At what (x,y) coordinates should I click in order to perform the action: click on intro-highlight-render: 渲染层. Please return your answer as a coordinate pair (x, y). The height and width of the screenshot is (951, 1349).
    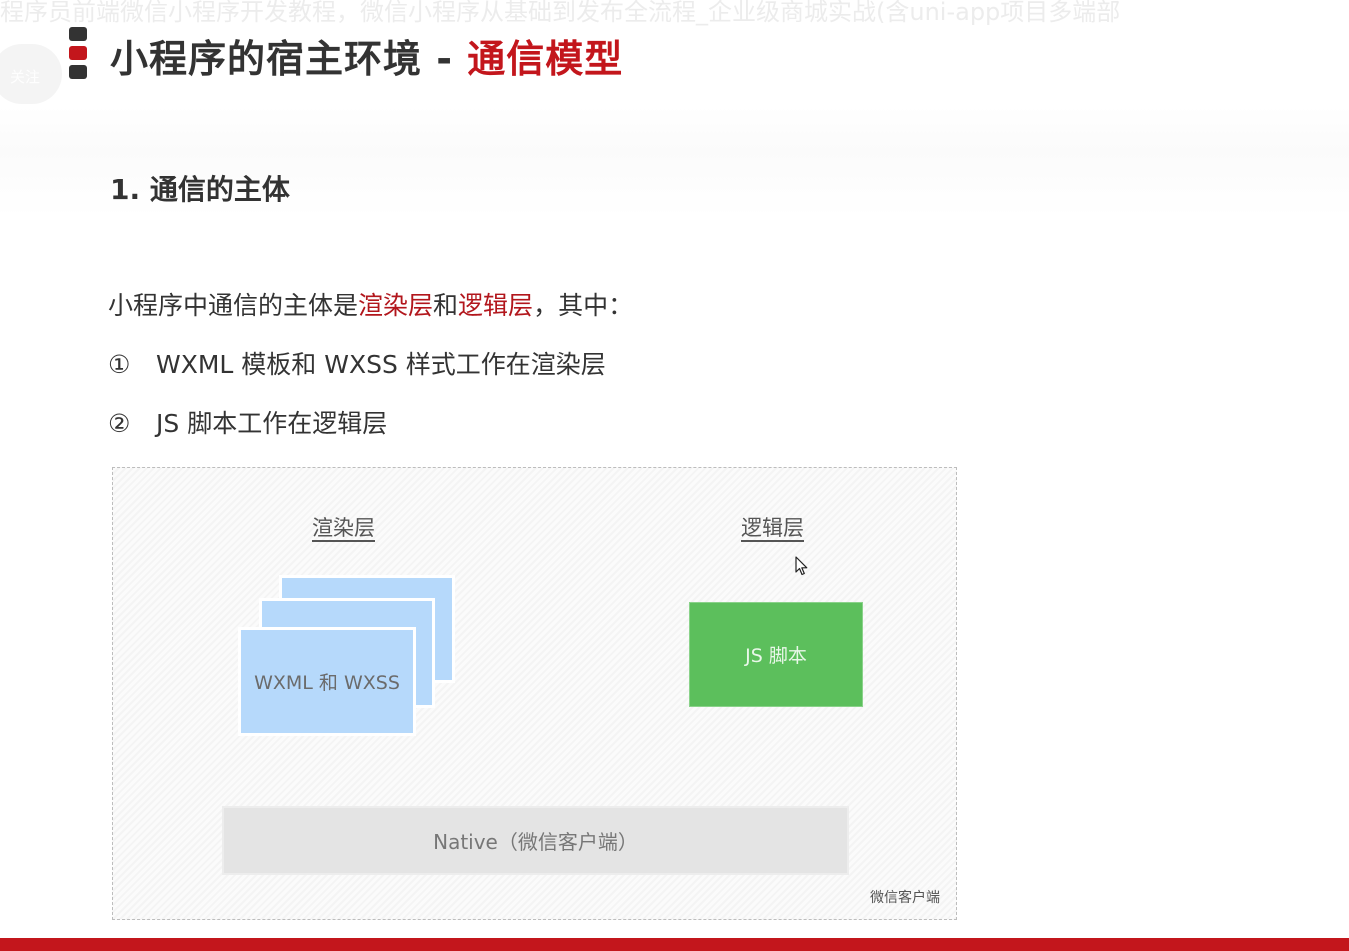
    Looking at the image, I should click on (396, 305).